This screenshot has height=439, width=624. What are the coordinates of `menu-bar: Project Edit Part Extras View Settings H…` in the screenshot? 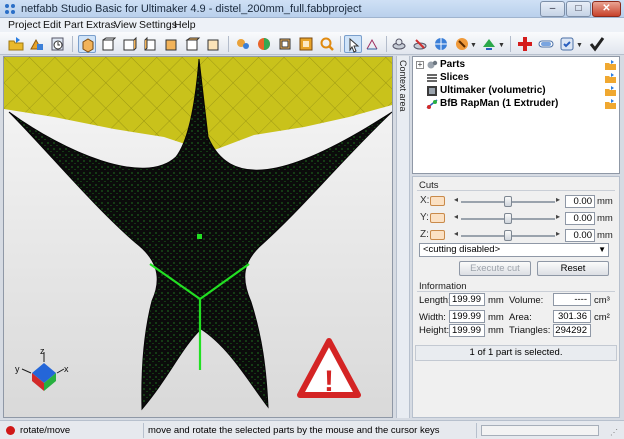 It's located at (312, 25).